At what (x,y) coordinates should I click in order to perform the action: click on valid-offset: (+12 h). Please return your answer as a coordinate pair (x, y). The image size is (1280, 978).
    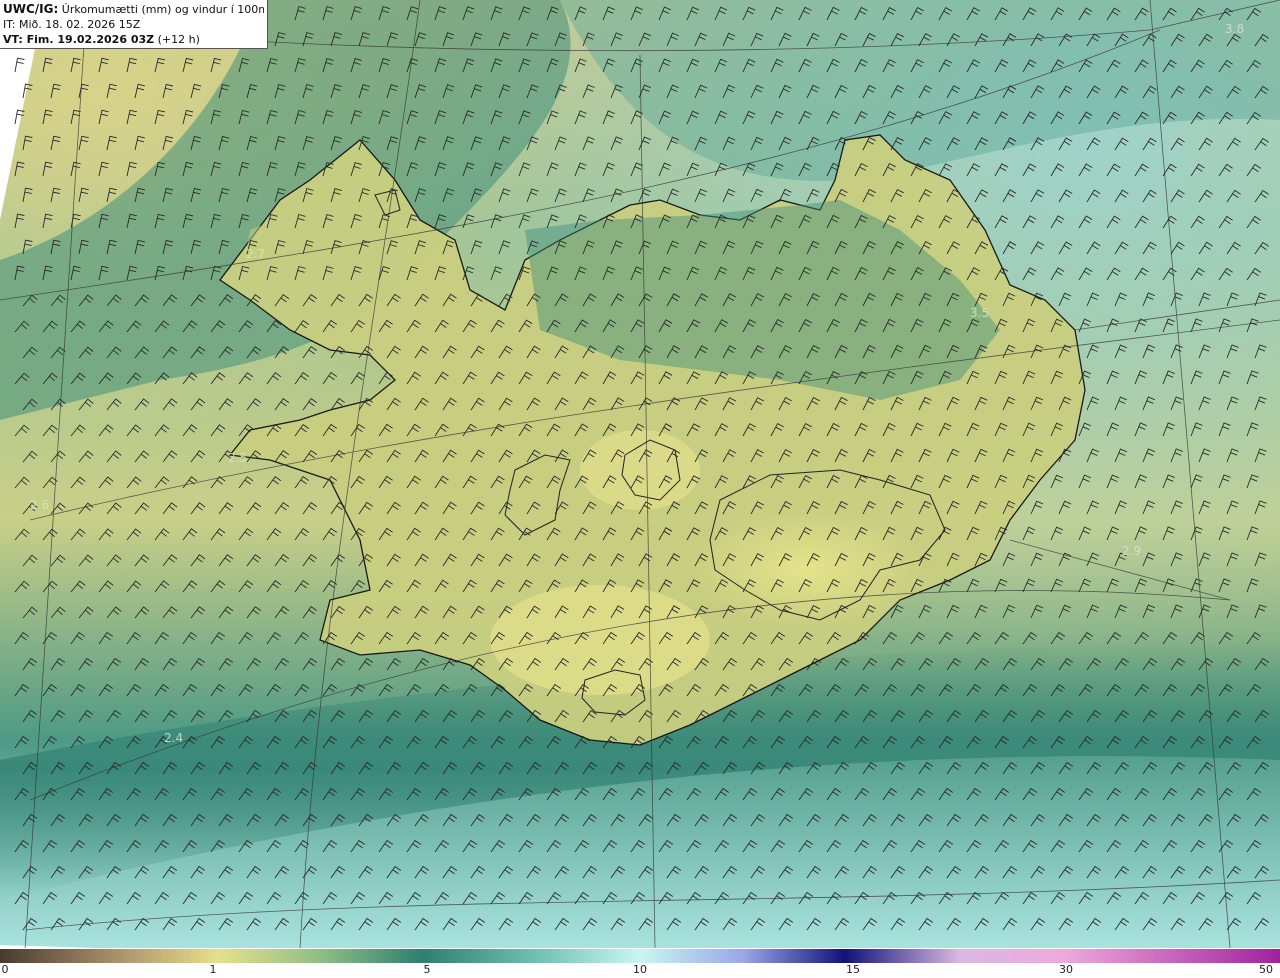
    Looking at the image, I should click on (178, 39).